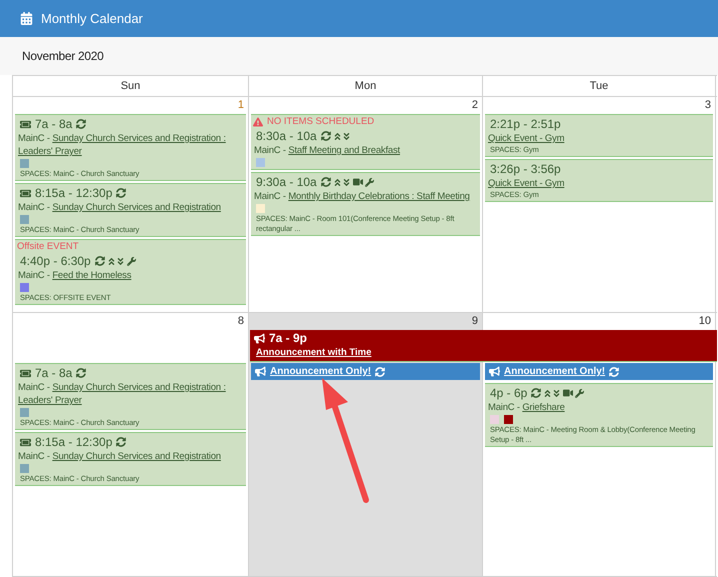 This screenshot has height=577, width=718. Describe the element at coordinates (55, 261) in the screenshot. I see `event-time: 4:40p - 6:30p` at that location.